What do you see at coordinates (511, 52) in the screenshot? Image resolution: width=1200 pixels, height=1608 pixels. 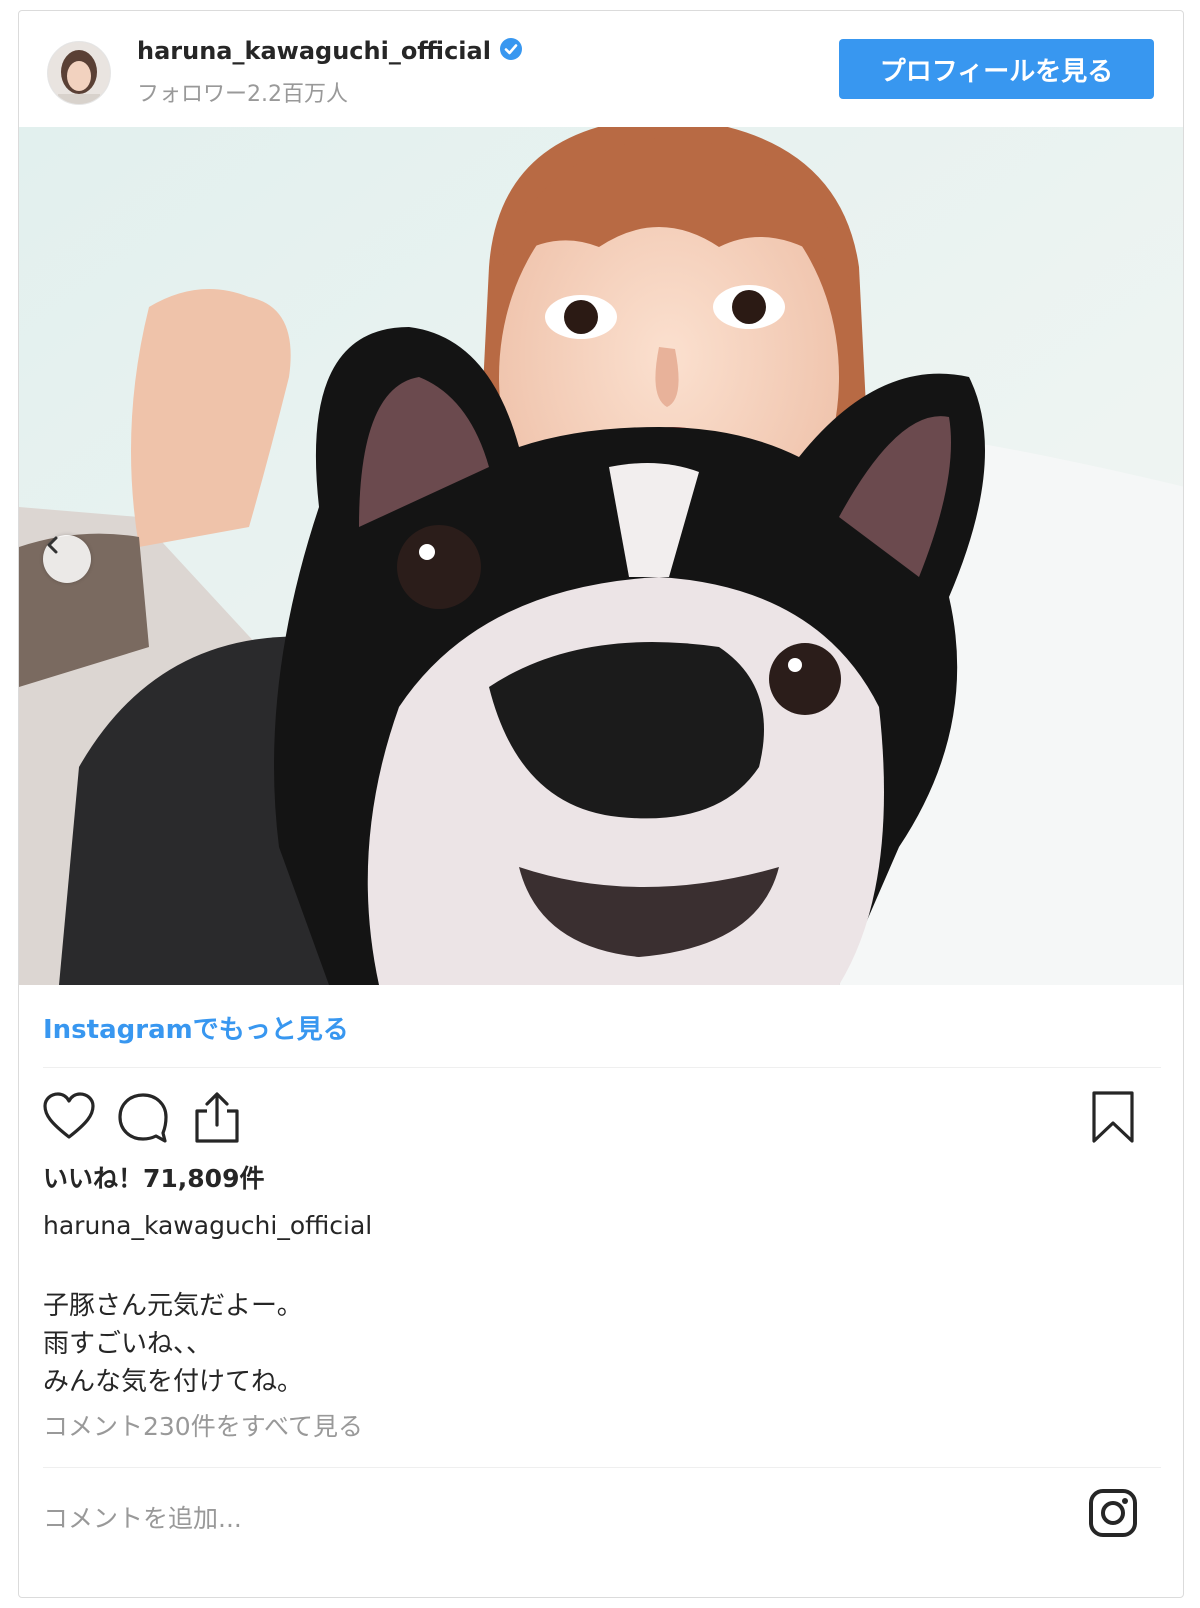 I see `verified-badge-icon` at bounding box center [511, 52].